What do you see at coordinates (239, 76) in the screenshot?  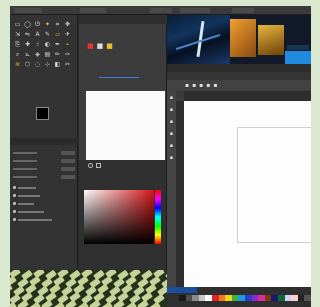 I see `editor-menubar` at bounding box center [239, 76].